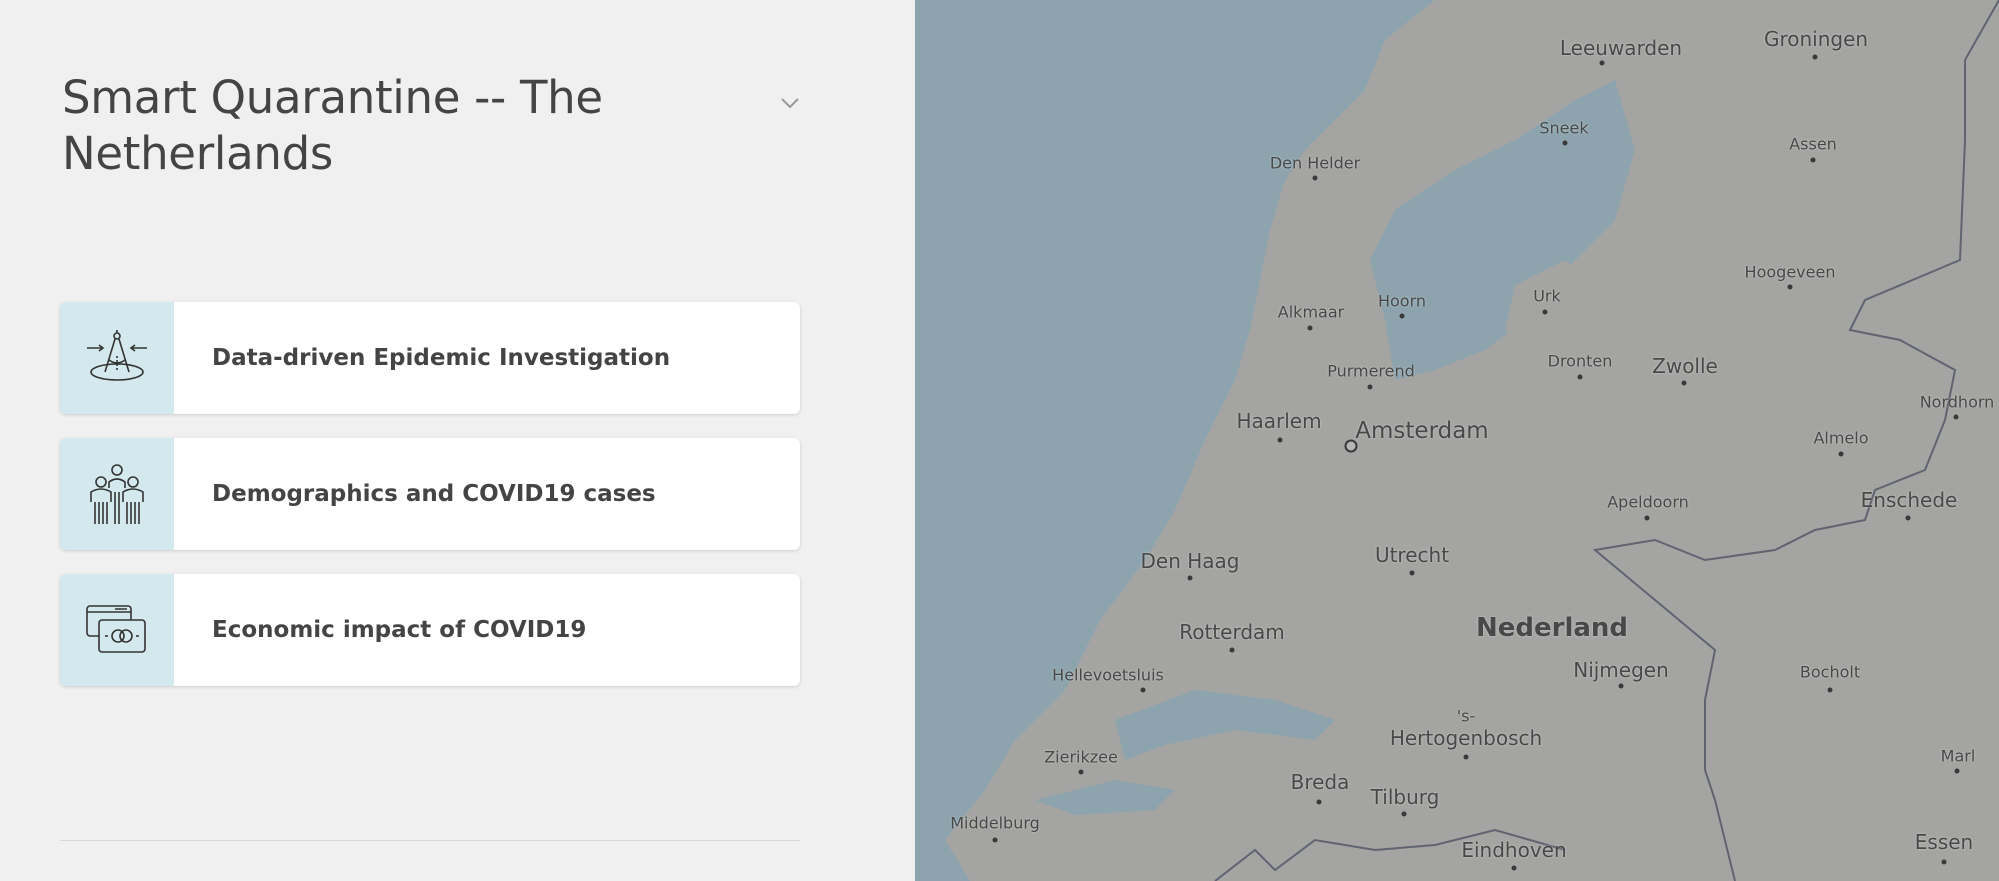 The image size is (1999, 881). I want to click on city-label-marl: Marl, so click(1958, 756).